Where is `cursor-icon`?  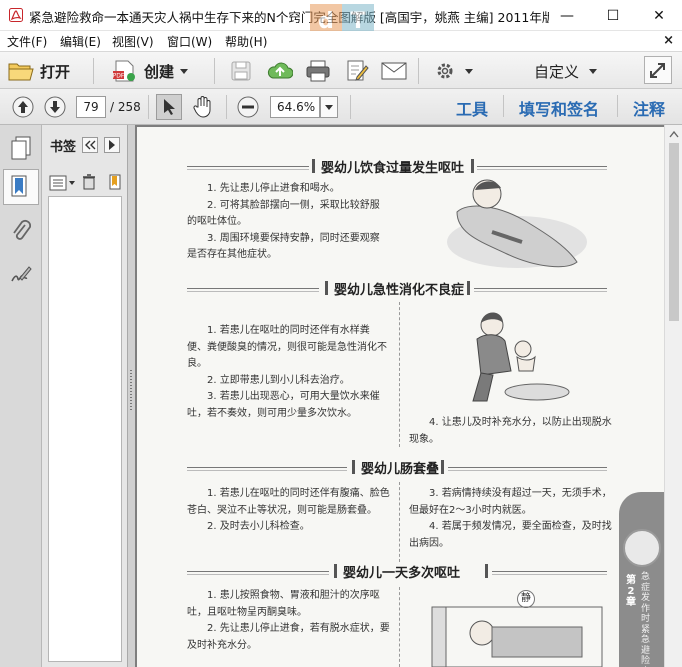
cursor-icon is located at coordinates (169, 107).